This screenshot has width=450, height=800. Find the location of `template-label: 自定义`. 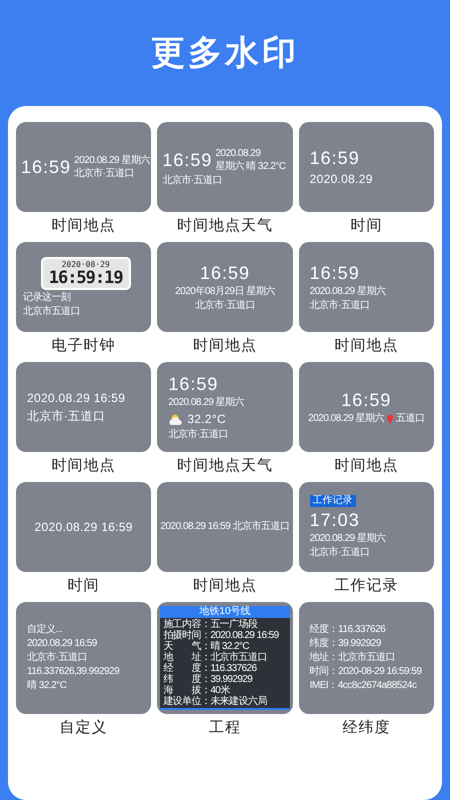

template-label: 自定义 is located at coordinates (84, 728).